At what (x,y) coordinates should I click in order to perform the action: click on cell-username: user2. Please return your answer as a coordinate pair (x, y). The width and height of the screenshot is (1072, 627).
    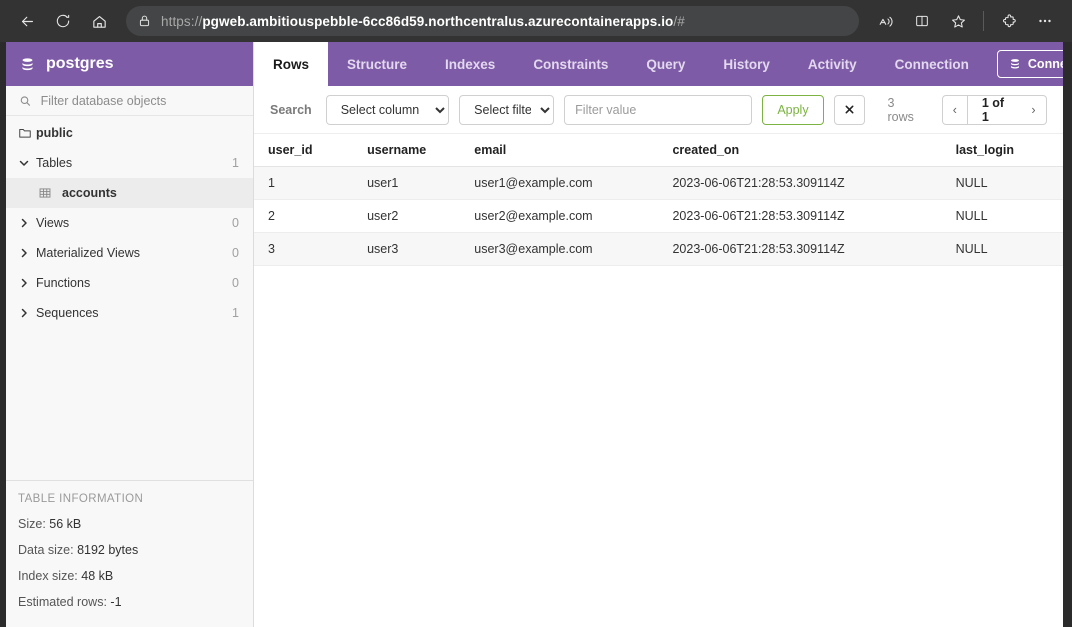
    Looking at the image, I should click on (407, 216).